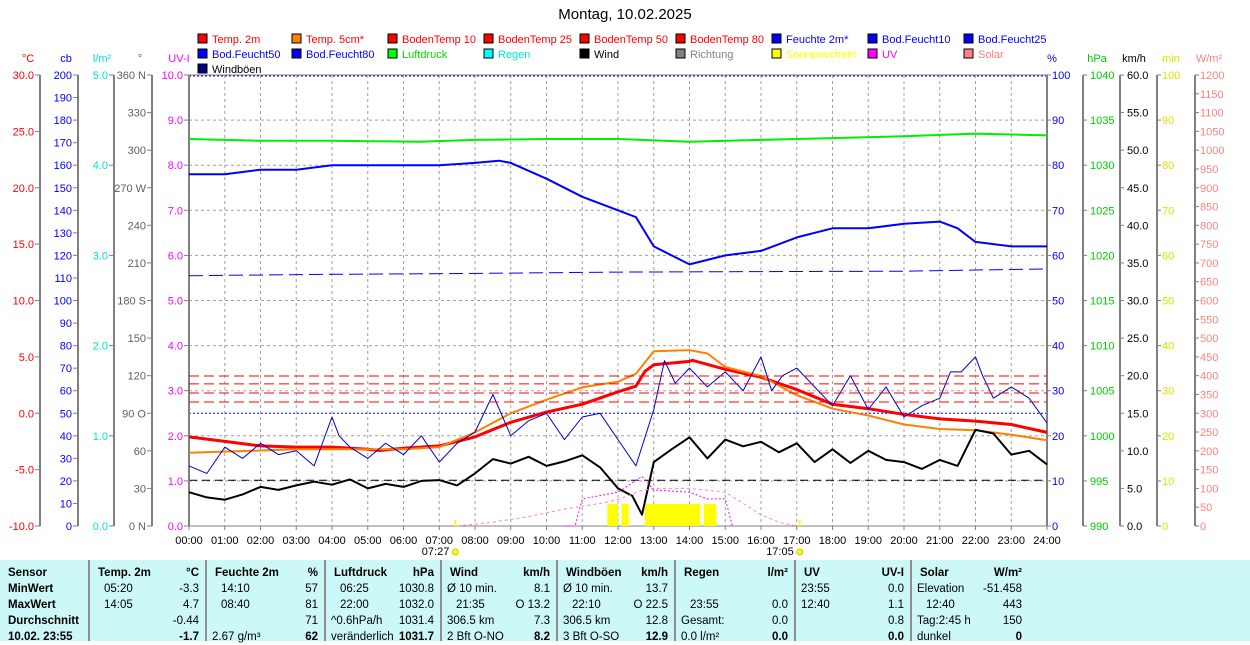 The image size is (1250, 645). What do you see at coordinates (1097, 59) in the screenshot?
I see `axis-unit-label: hPa` at bounding box center [1097, 59].